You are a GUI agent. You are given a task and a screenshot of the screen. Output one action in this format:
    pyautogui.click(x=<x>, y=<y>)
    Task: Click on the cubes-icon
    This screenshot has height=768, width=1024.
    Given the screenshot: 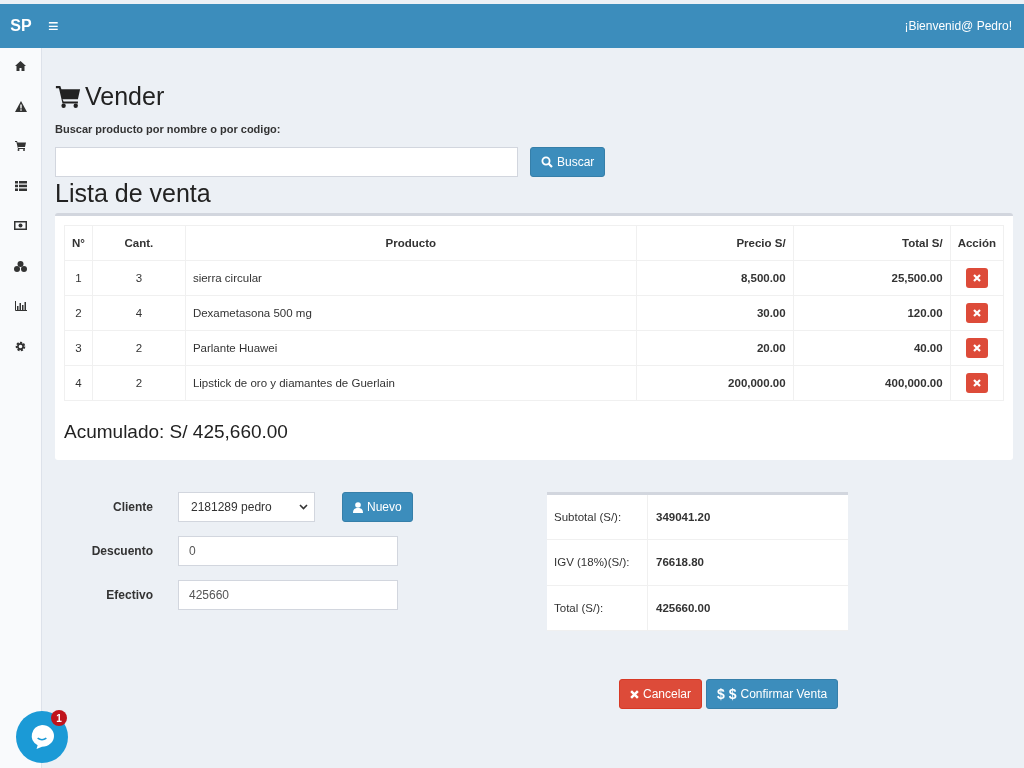 What is the action you would take?
    pyautogui.click(x=20, y=266)
    